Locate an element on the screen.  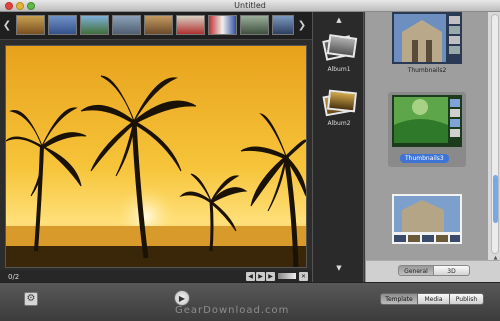
publish-tab: Publish is located at coordinates (467, 299).